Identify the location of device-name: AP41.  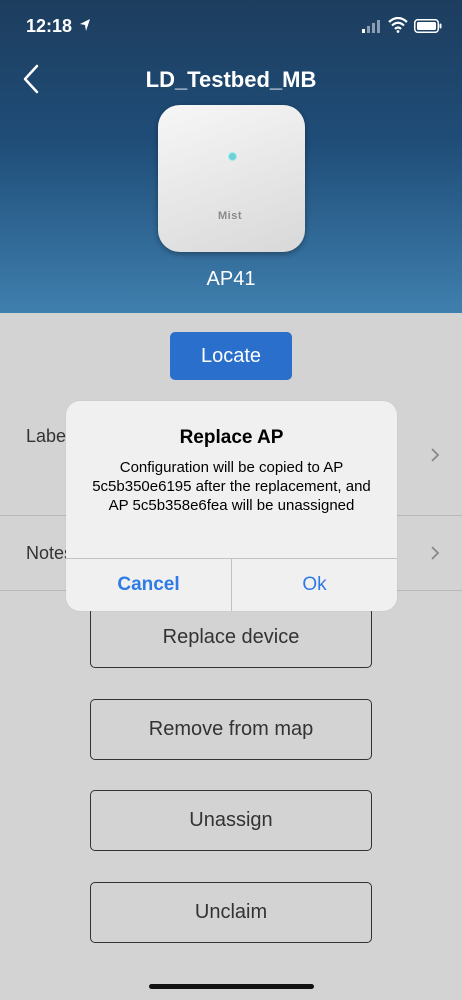
(231, 279).